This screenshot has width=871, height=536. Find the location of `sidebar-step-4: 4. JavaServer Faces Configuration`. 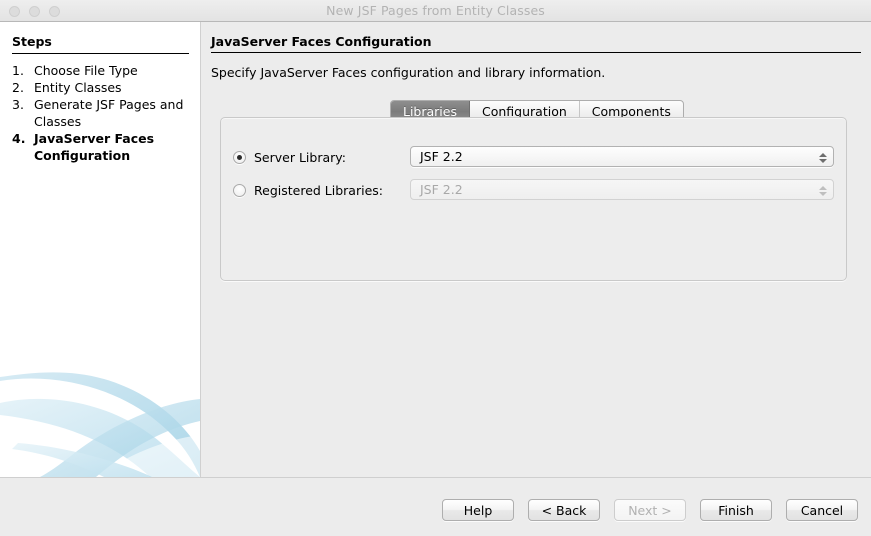

sidebar-step-4: 4. JavaServer Faces Configuration is located at coordinates (102, 147).